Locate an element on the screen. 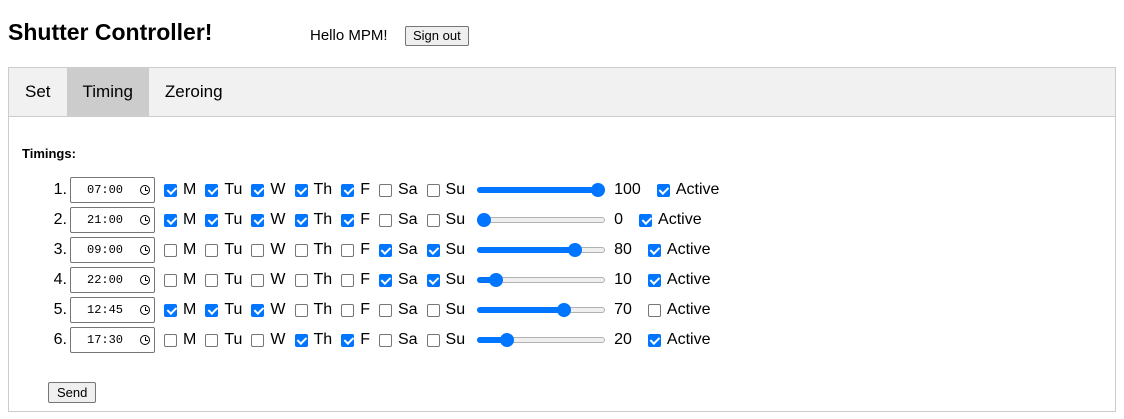 The height and width of the screenshot is (419, 1124). timing-row: 5. 12:45 M Tu W Th F Sa Su 70 Active is located at coordinates (360, 310).